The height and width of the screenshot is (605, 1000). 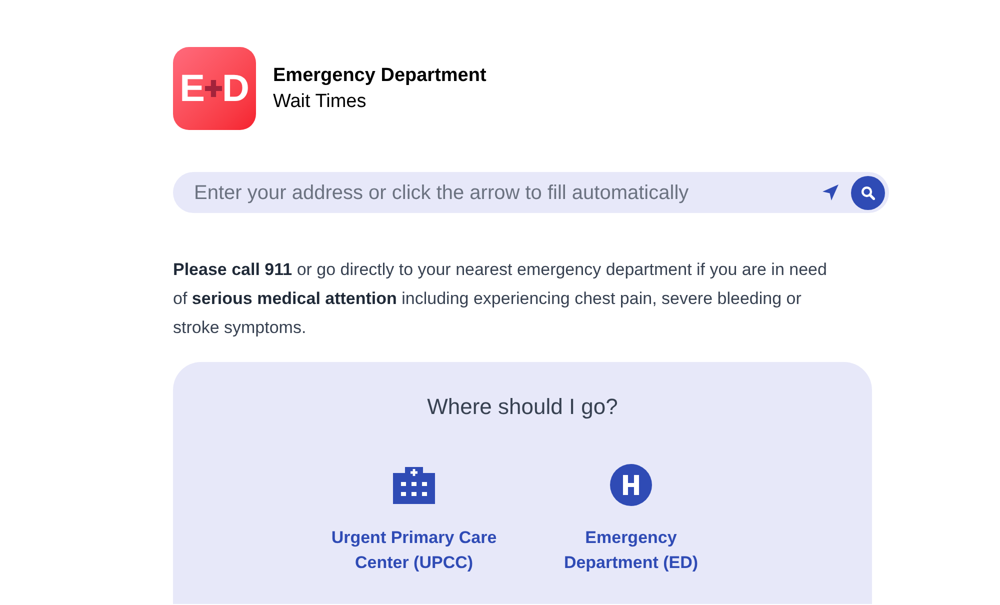 What do you see at coordinates (830, 192) in the screenshot?
I see `navigation-arrow-icon` at bounding box center [830, 192].